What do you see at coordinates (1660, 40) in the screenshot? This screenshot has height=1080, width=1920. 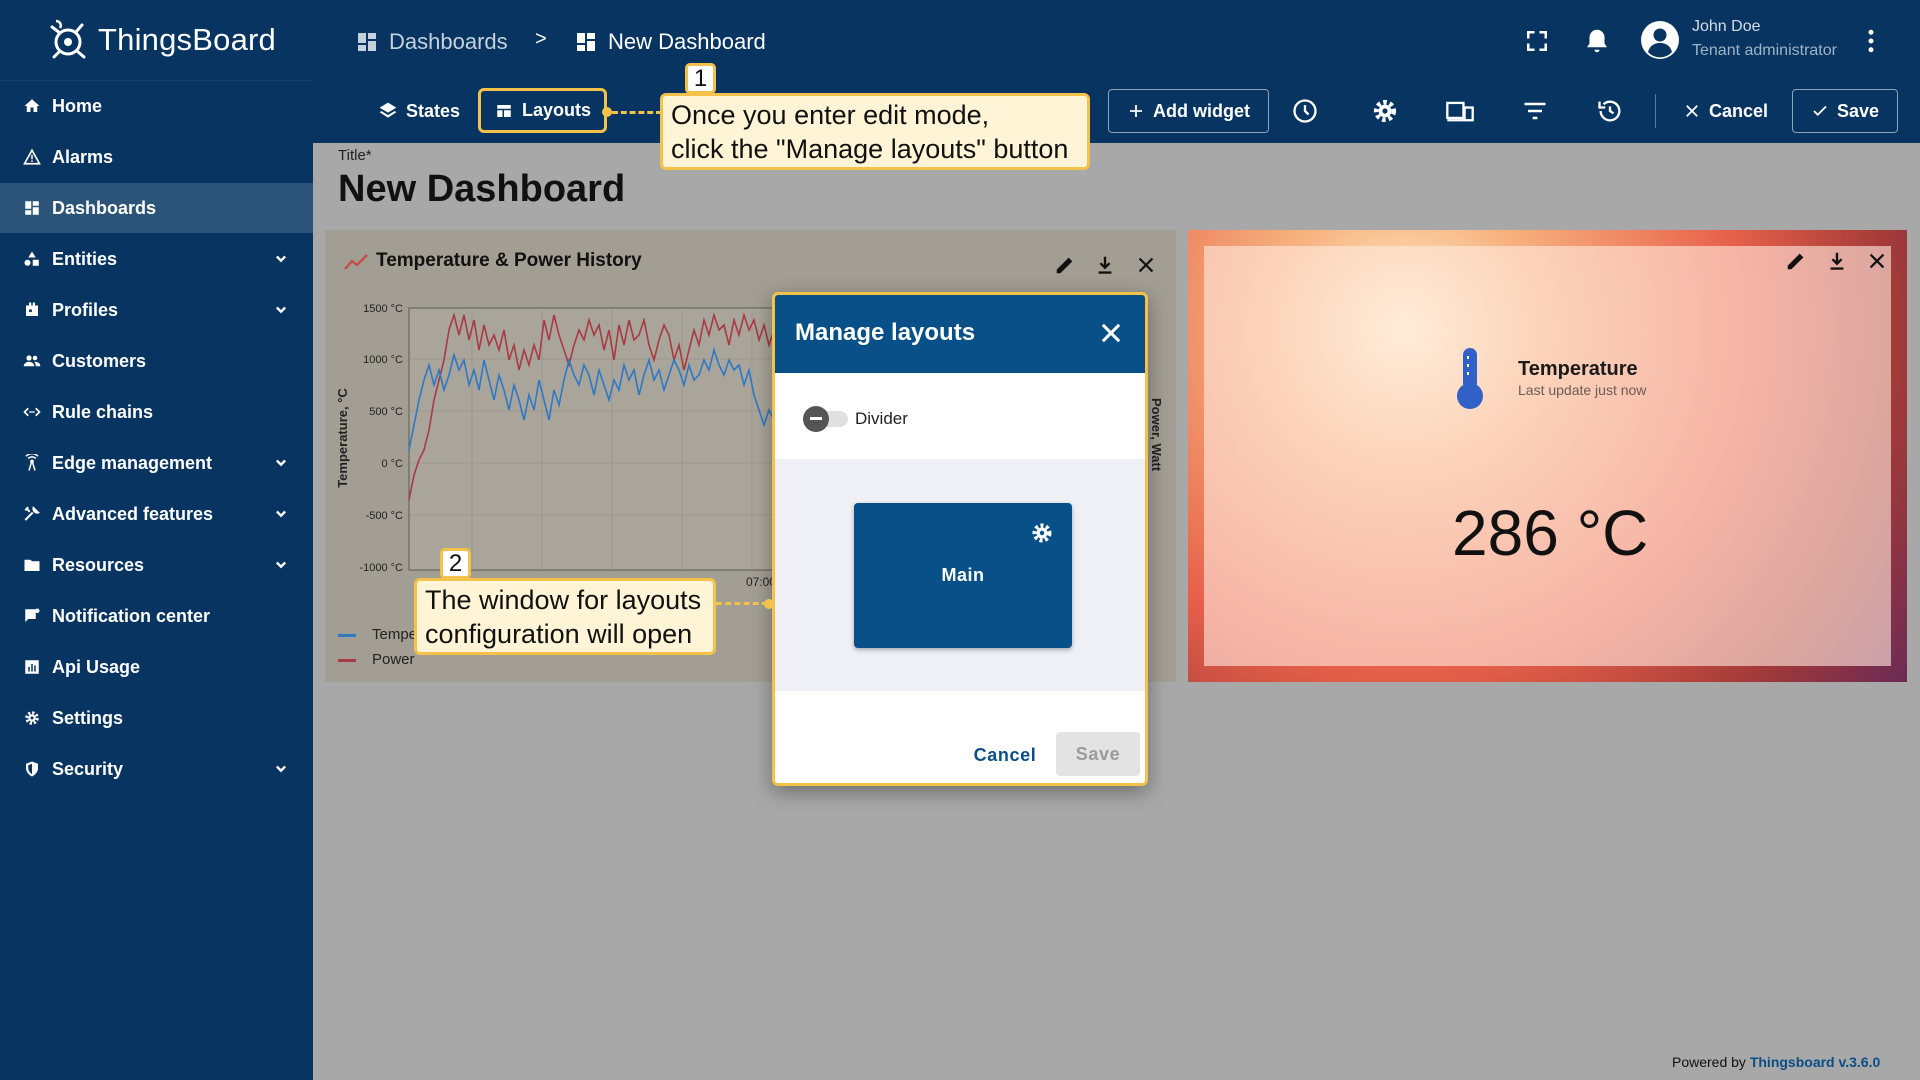 I see `avatar` at bounding box center [1660, 40].